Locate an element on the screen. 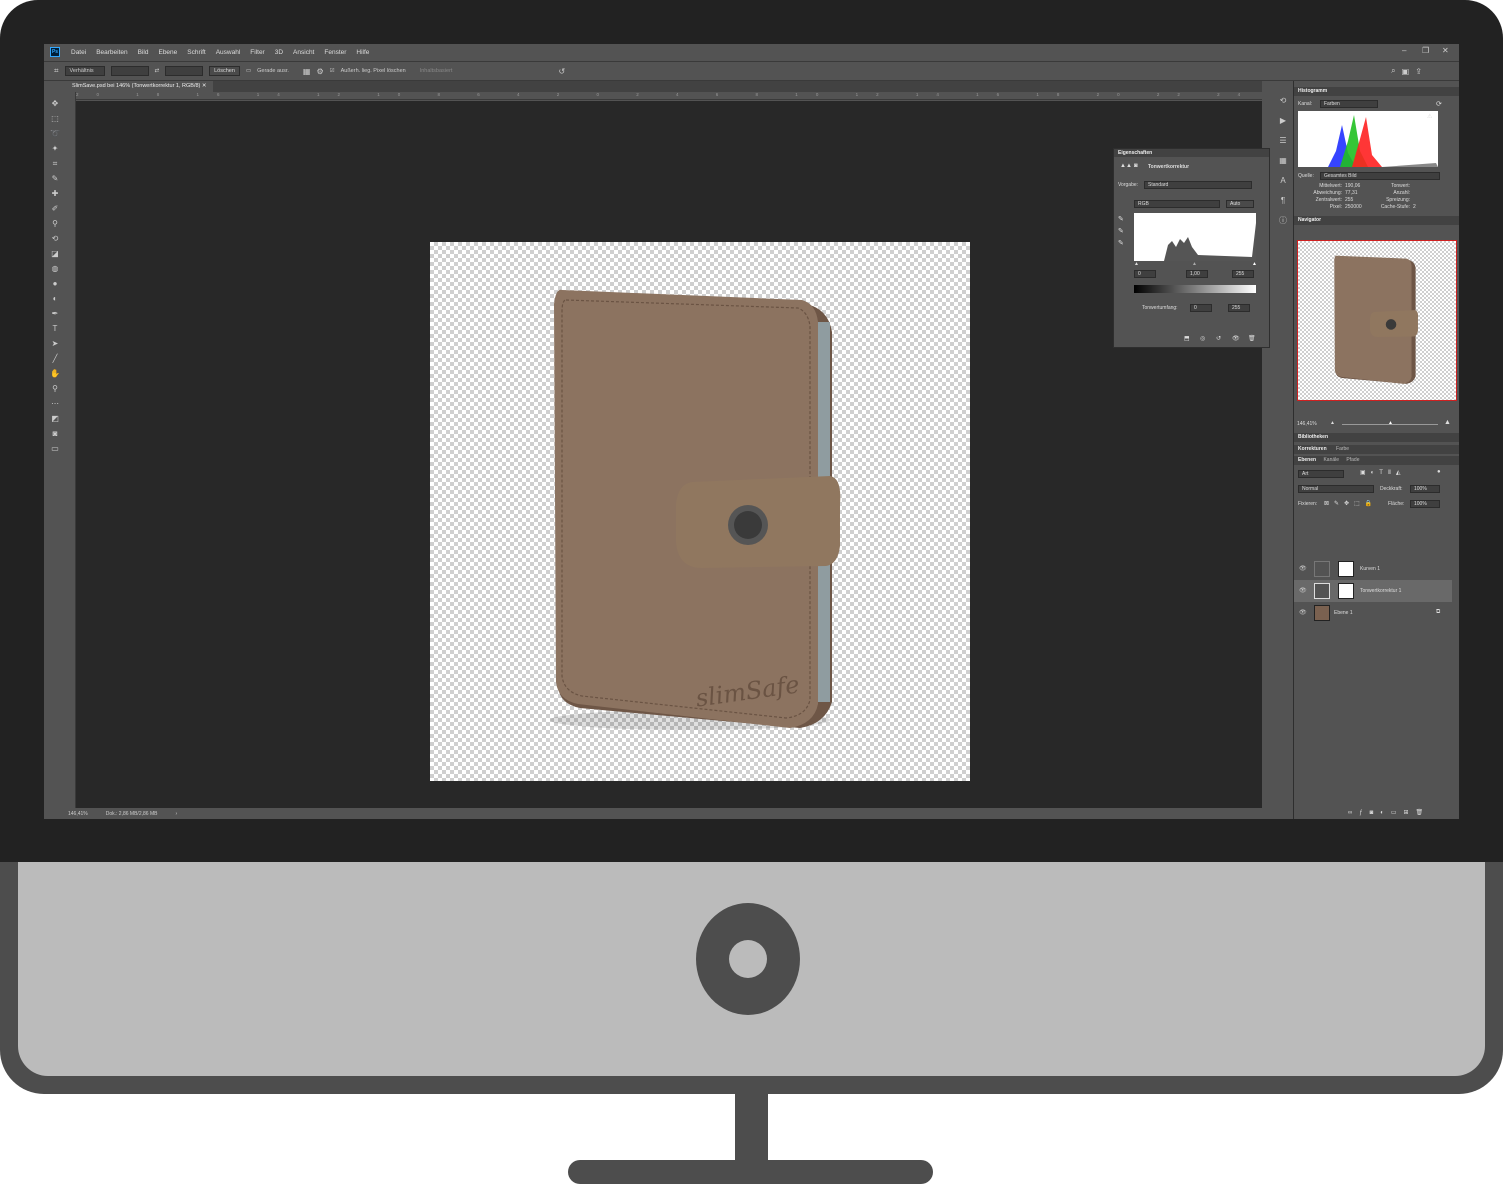  white-point-eyedropper-icon: ✎ is located at coordinates (1121, 243).